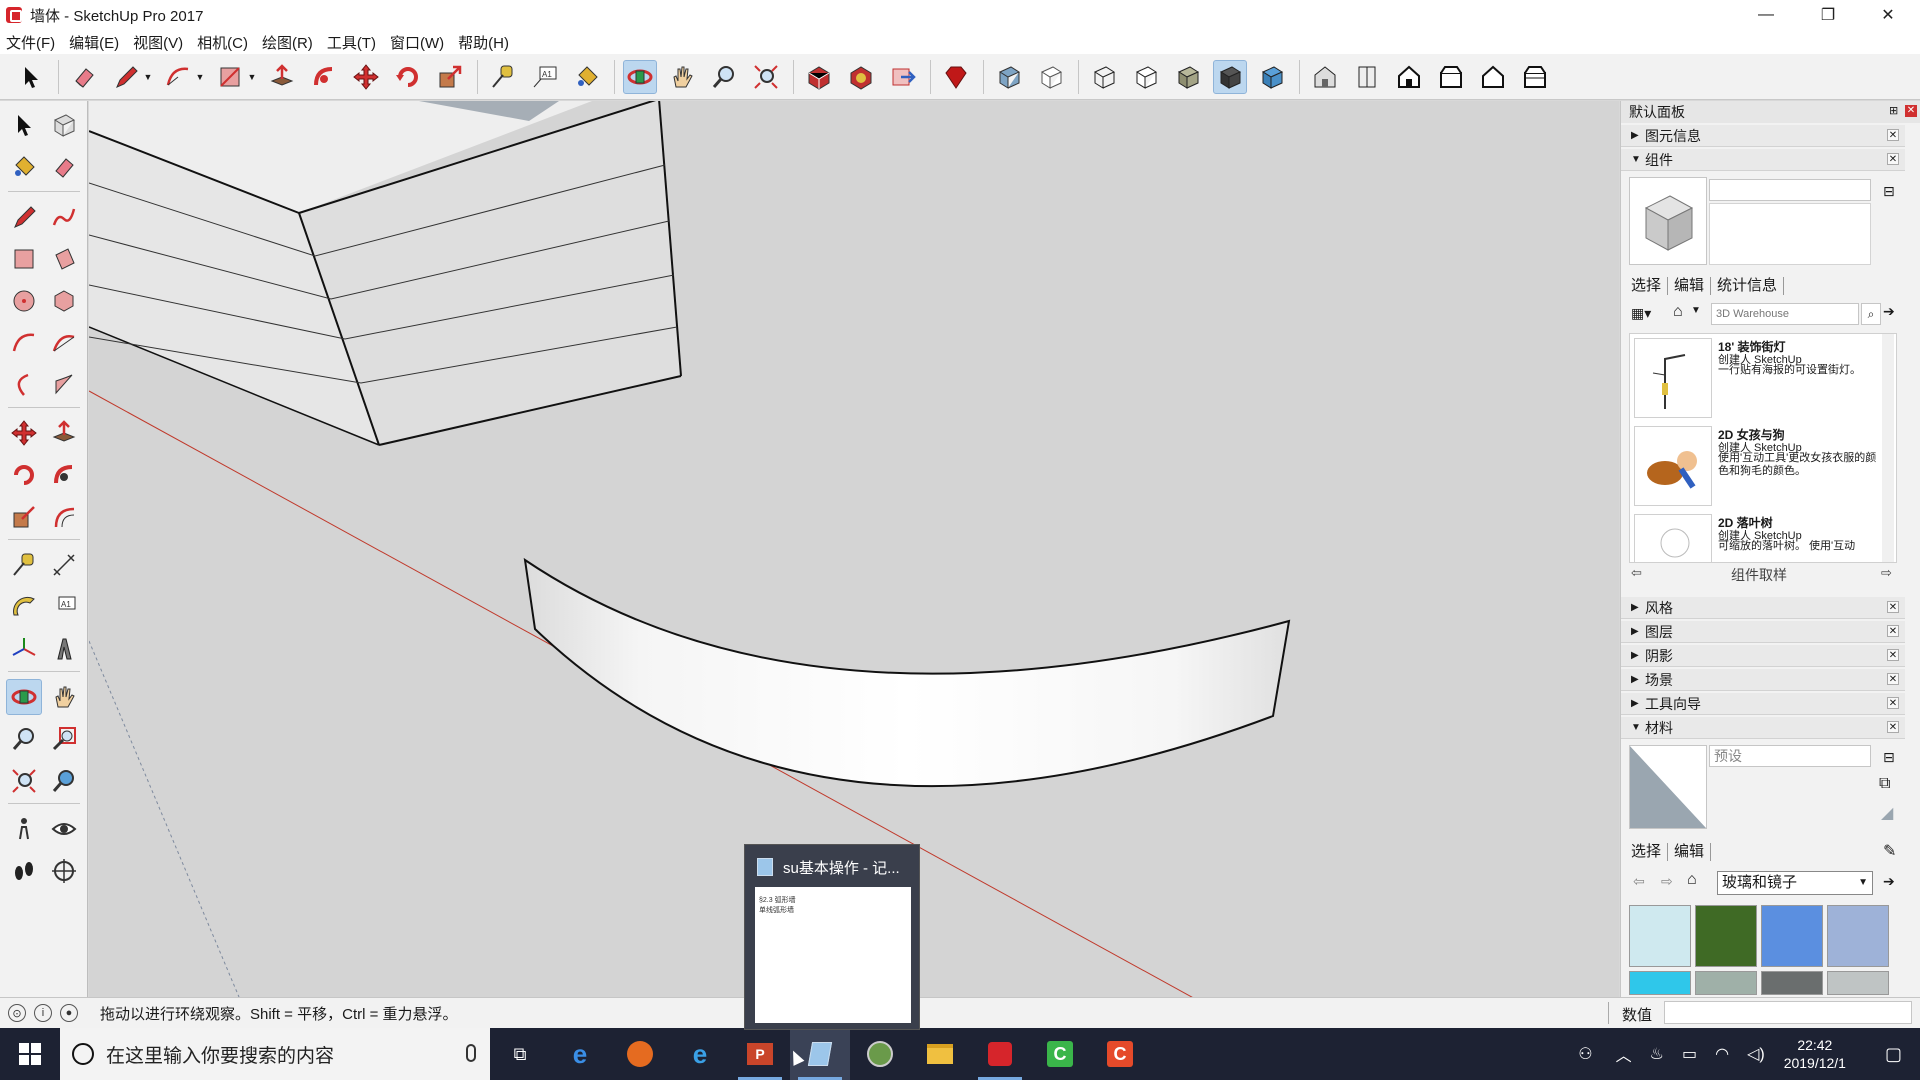 The width and height of the screenshot is (1920, 1080). What do you see at coordinates (640, 76) in the screenshot?
I see `orbit-tool-button` at bounding box center [640, 76].